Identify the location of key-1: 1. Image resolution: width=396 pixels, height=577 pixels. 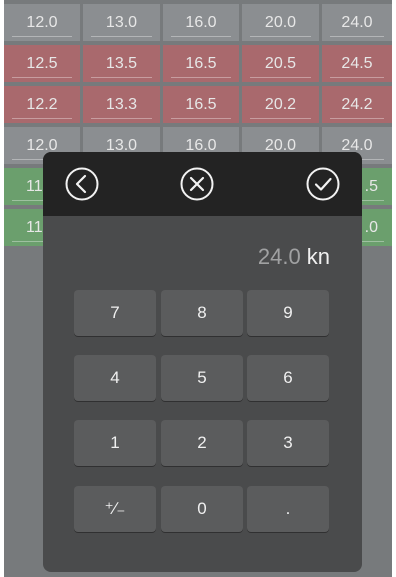
(115, 443).